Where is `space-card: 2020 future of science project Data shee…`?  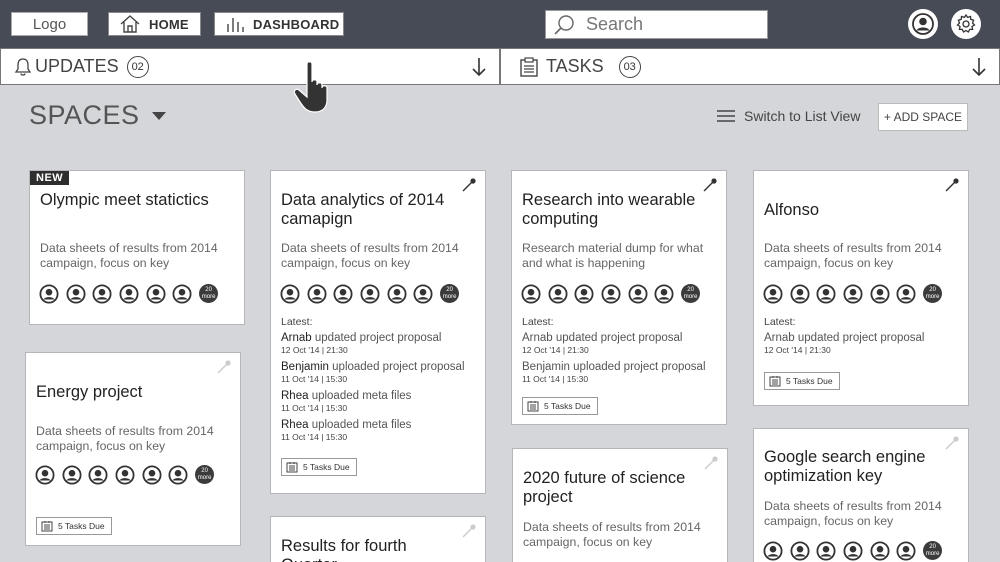 space-card: 2020 future of science project Data shee… is located at coordinates (620, 505).